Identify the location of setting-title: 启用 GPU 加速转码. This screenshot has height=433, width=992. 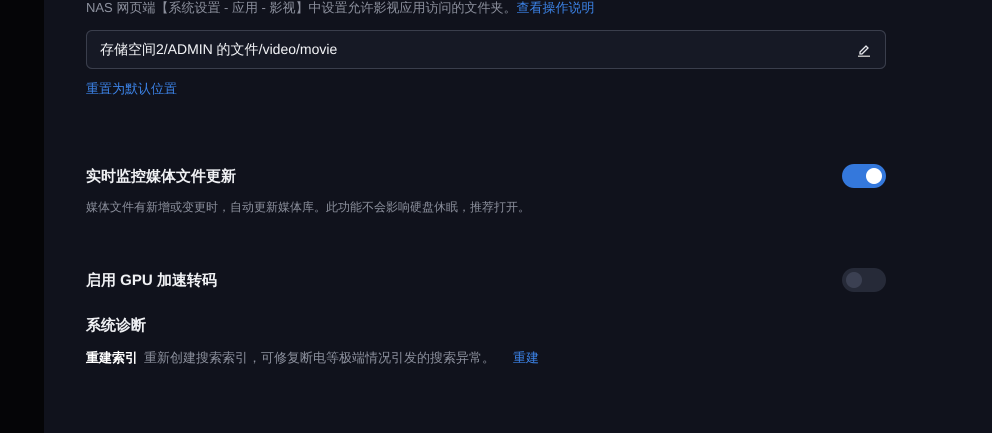
(151, 280).